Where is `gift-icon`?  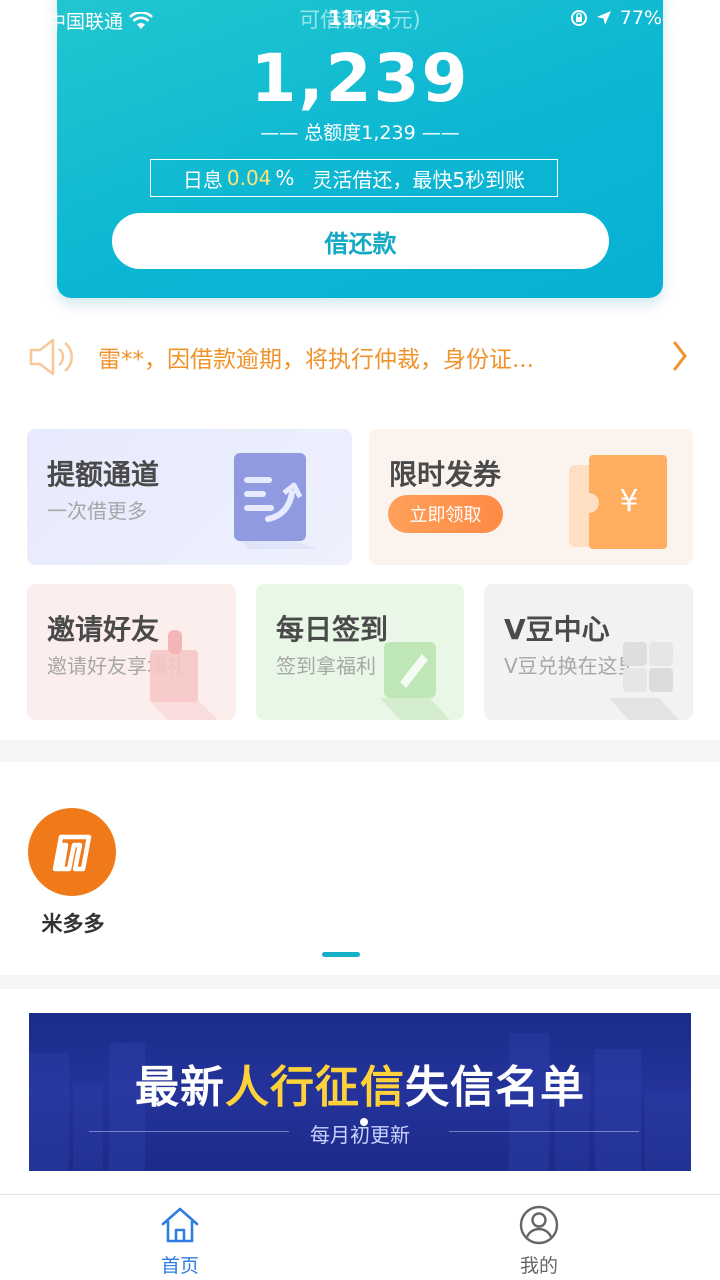 gift-icon is located at coordinates (183, 675).